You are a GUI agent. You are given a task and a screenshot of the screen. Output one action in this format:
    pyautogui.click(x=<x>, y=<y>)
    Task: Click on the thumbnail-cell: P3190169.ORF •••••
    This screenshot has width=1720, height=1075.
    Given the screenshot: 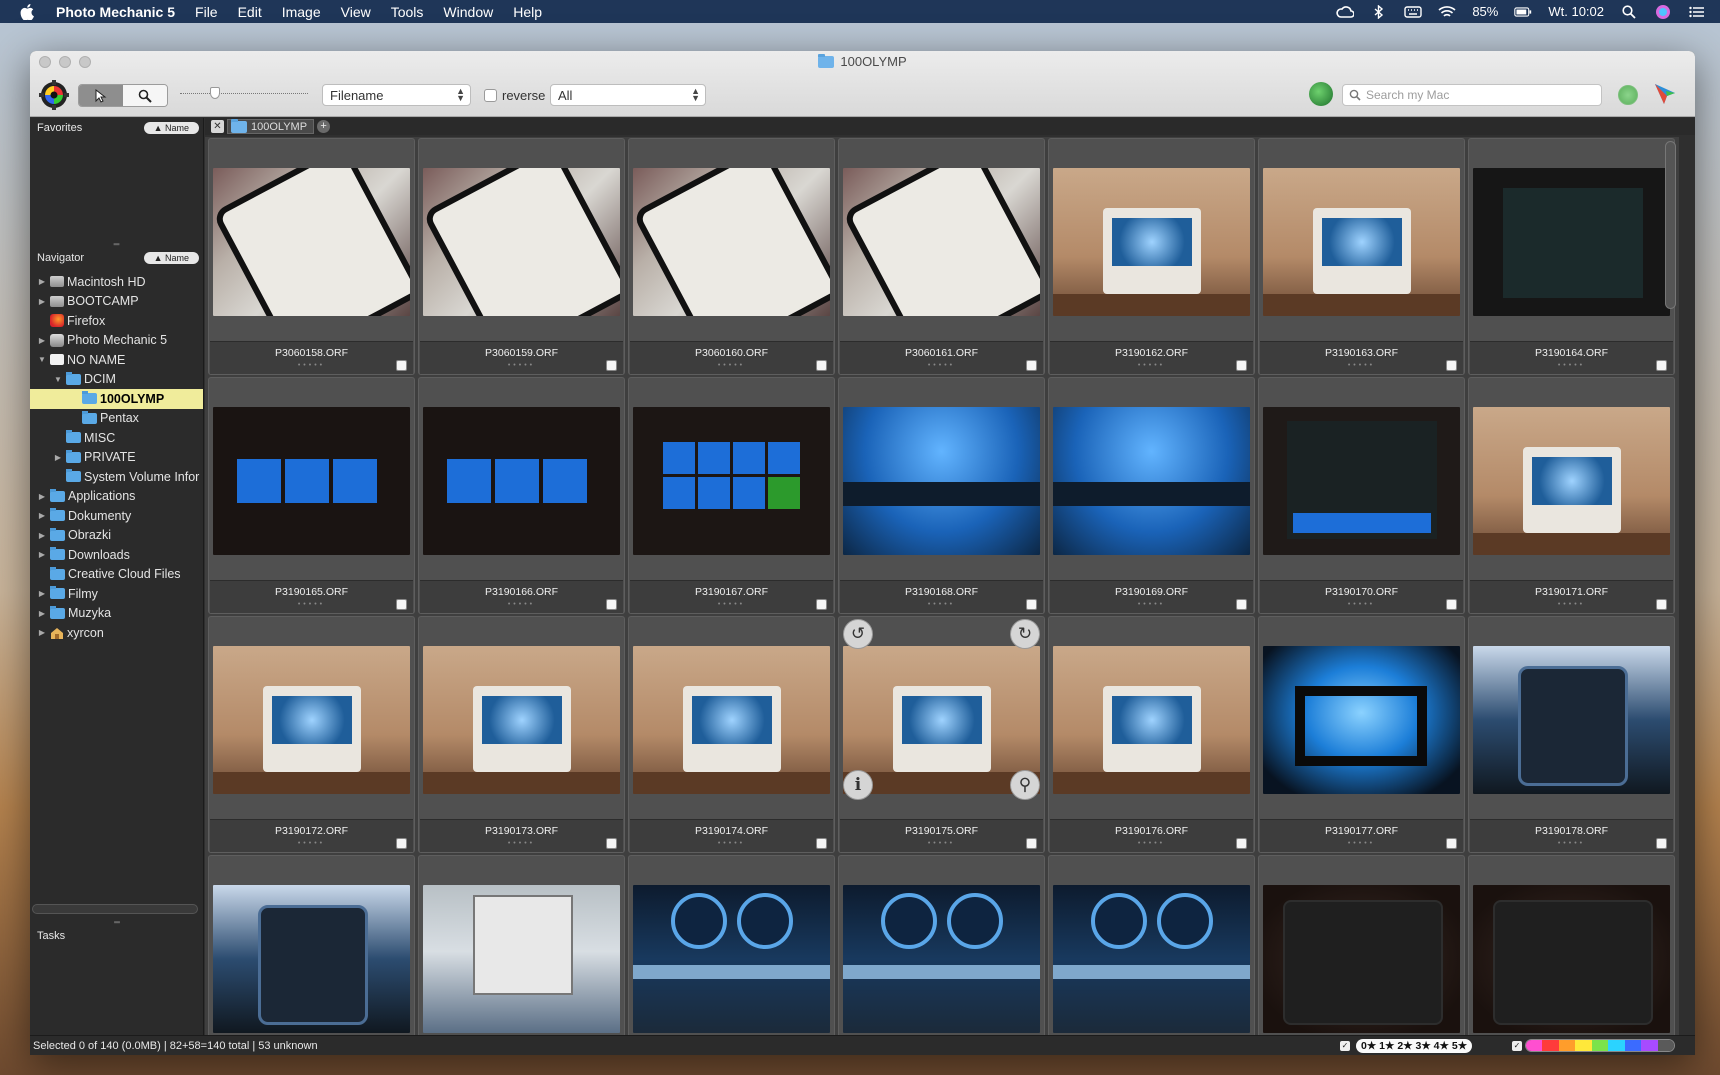 What is the action you would take?
    pyautogui.click(x=1151, y=495)
    